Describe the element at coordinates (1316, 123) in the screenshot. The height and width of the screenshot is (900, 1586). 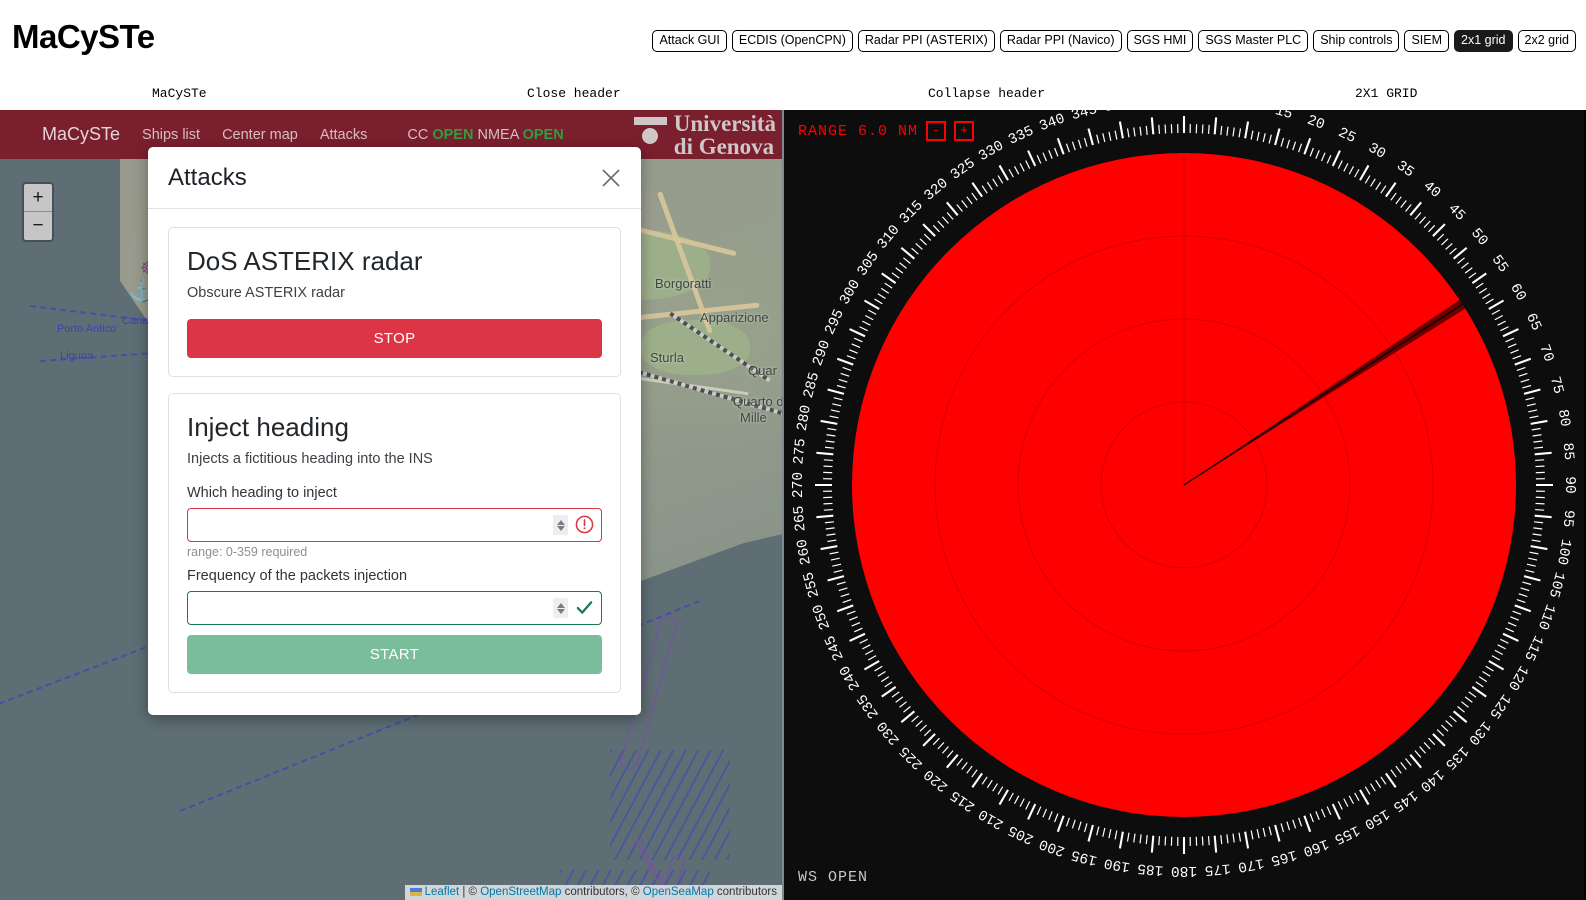
I see `radar-bearing-label: 20` at that location.